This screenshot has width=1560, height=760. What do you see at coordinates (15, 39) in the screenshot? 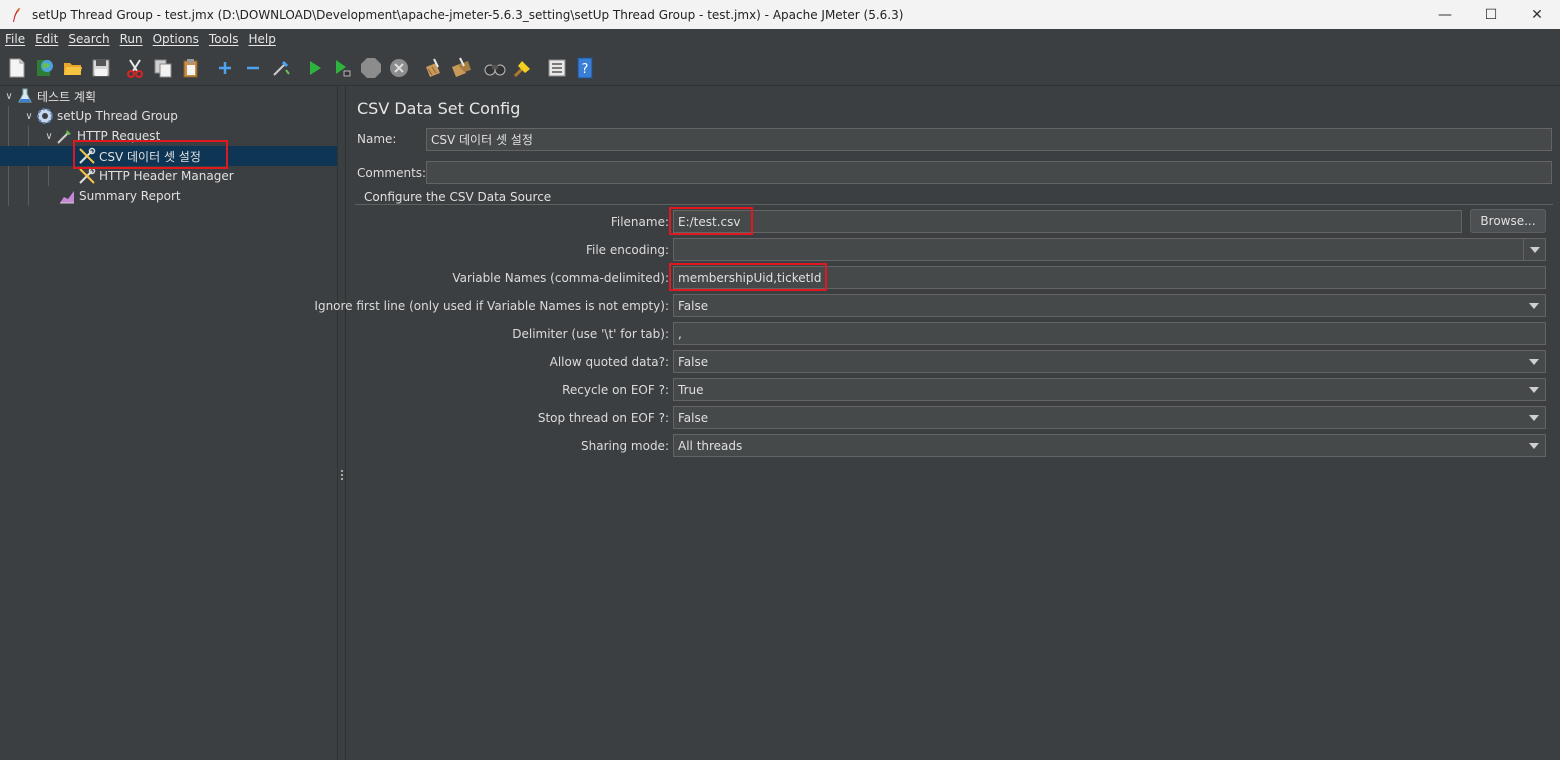
I see `menu-file: File` at bounding box center [15, 39].